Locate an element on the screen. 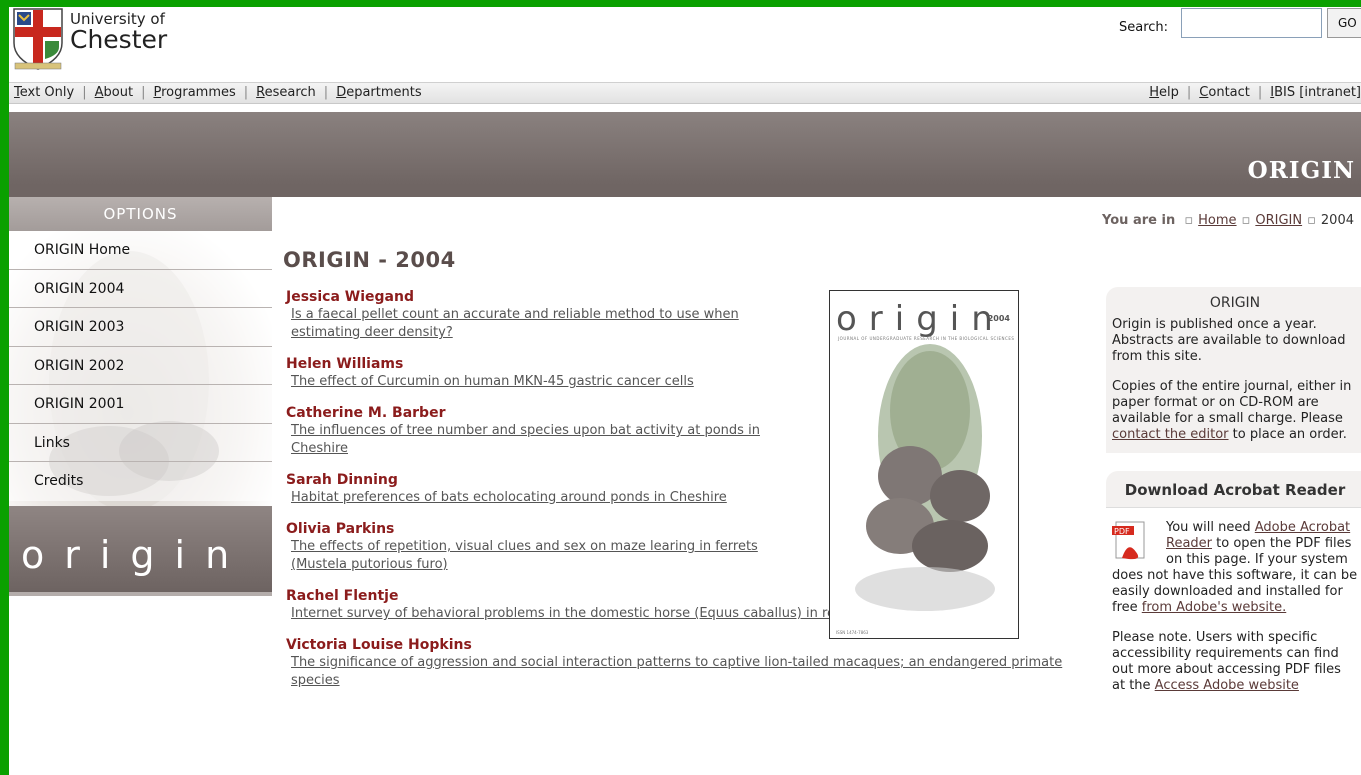  nav-about-link: About is located at coordinates (114, 93).